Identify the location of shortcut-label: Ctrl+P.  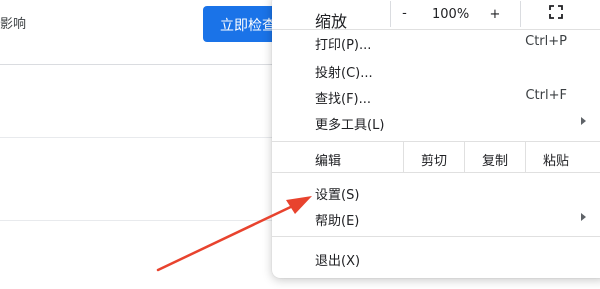
(546, 41).